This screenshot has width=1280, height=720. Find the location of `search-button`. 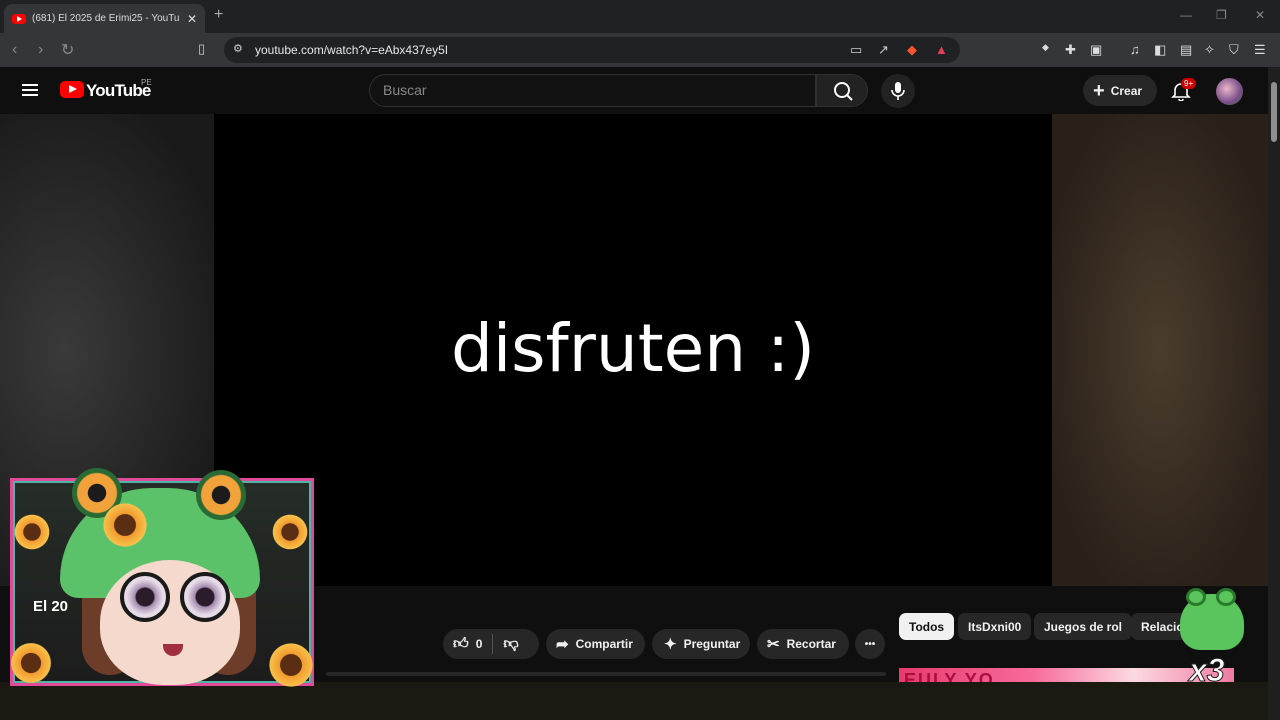

search-button is located at coordinates (842, 90).